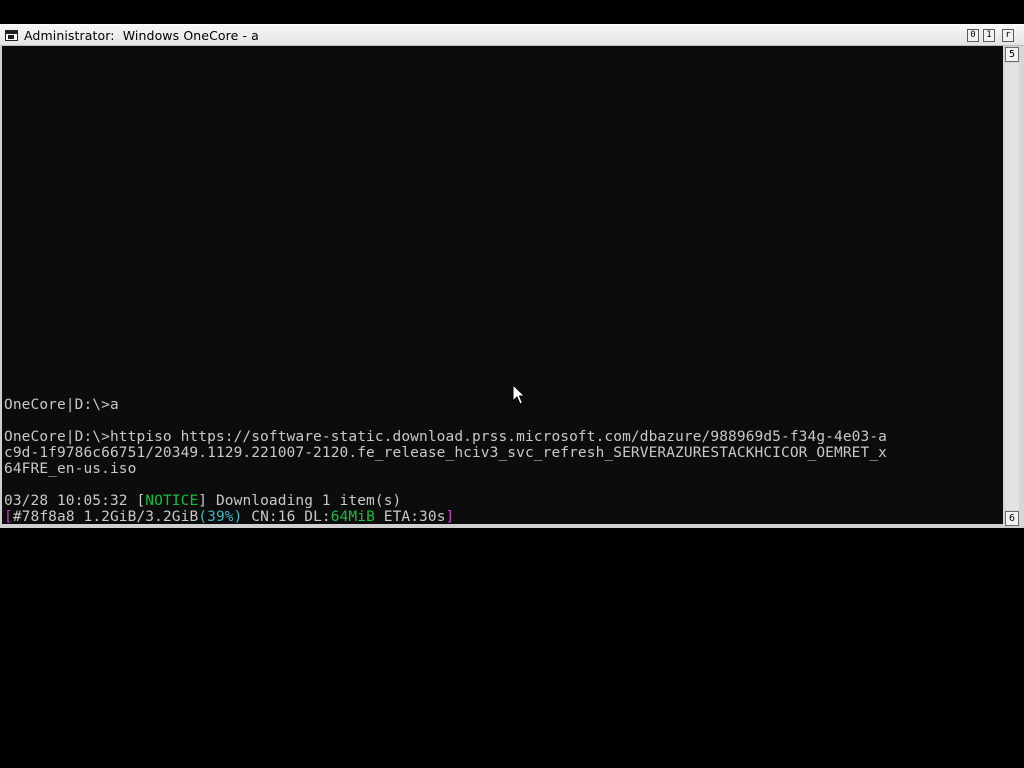  What do you see at coordinates (220, 516) in the screenshot?
I see `progress-percent: (39%)` at bounding box center [220, 516].